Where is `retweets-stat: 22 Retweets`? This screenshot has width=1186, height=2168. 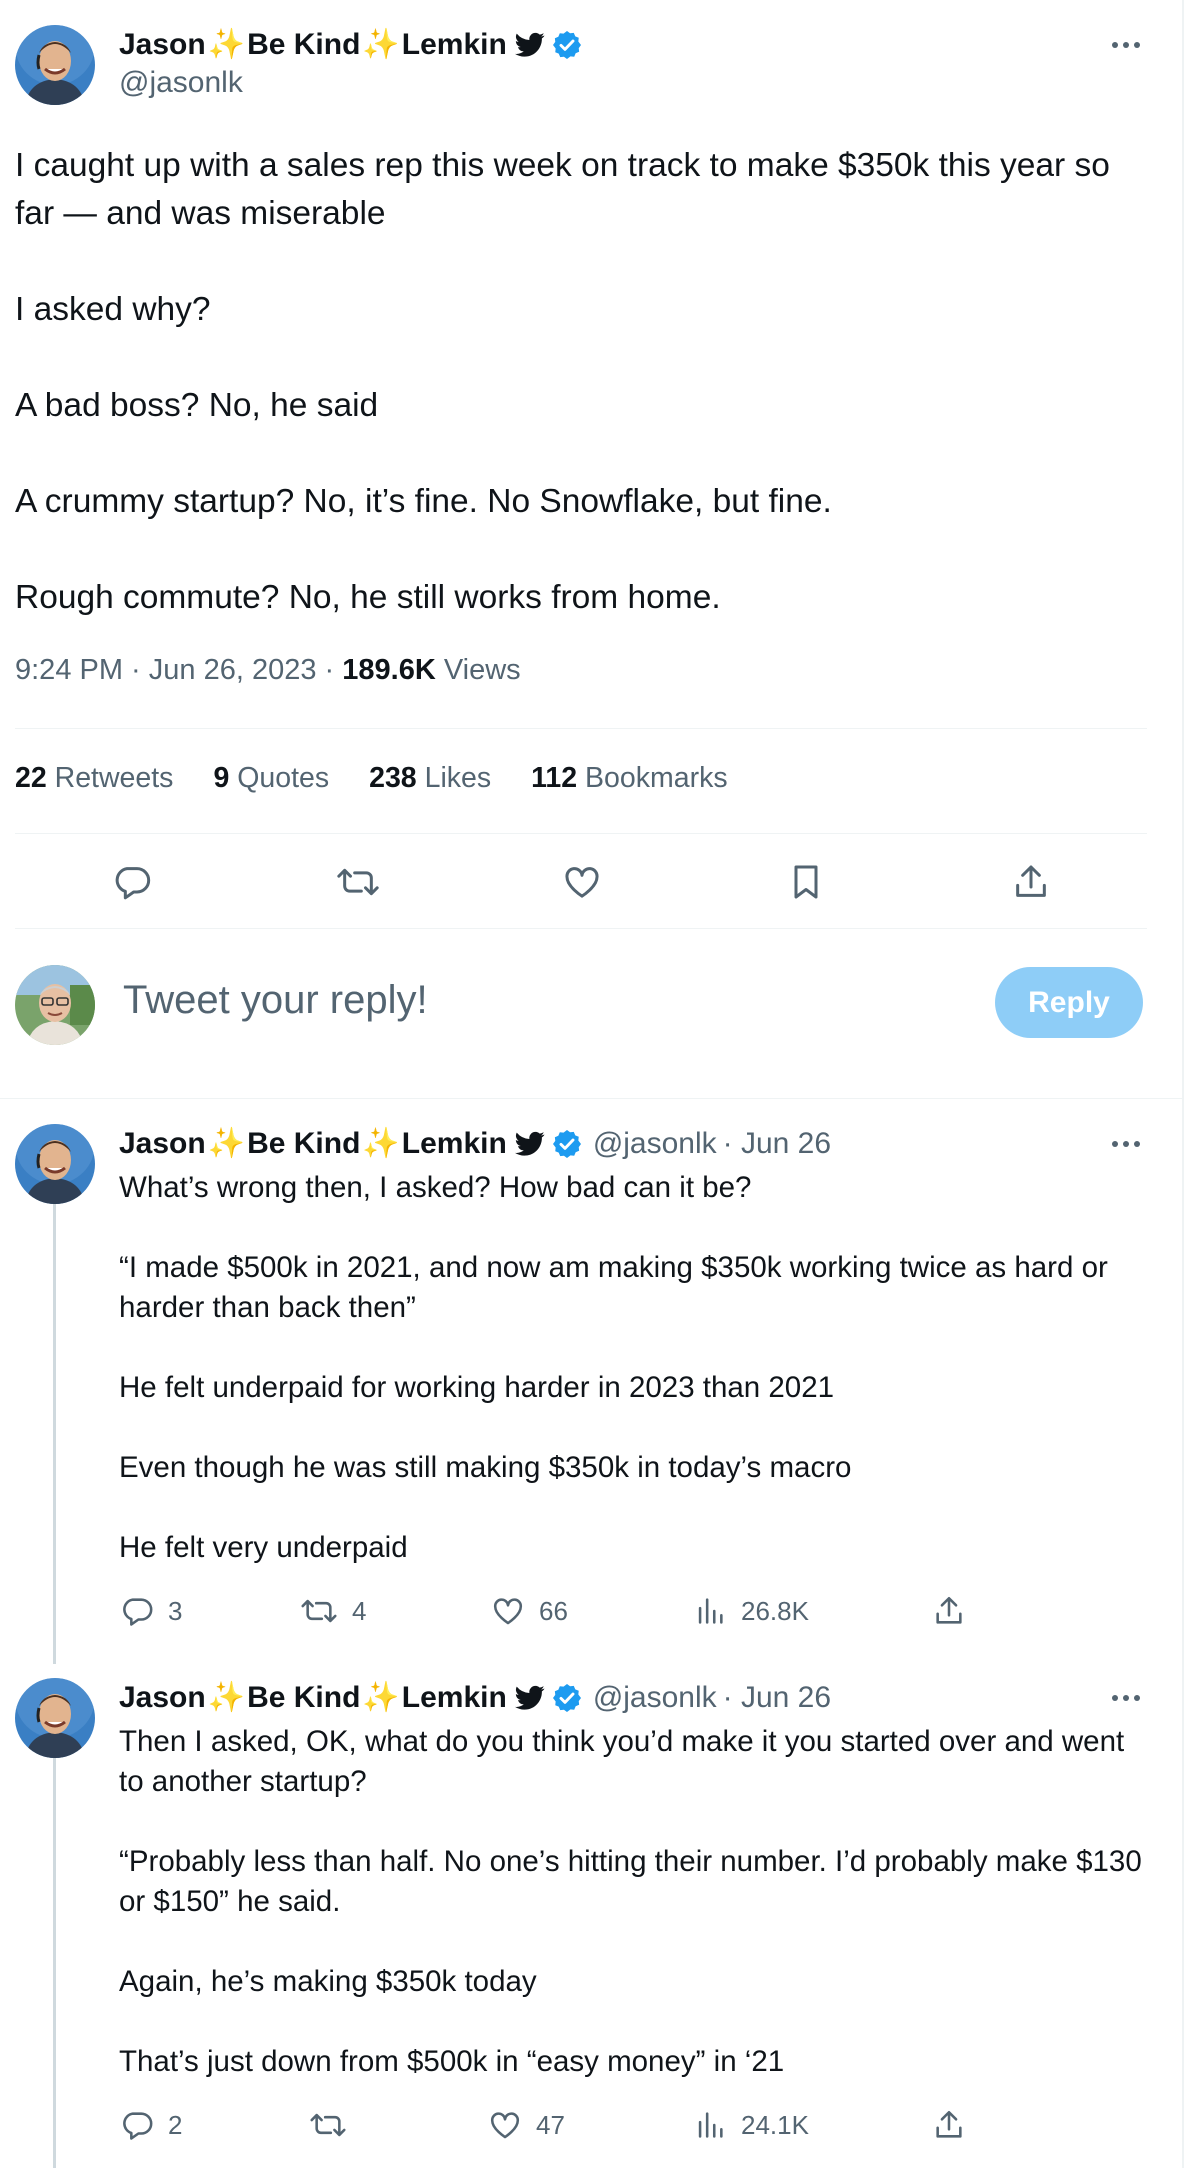 retweets-stat: 22 Retweets is located at coordinates (94, 778).